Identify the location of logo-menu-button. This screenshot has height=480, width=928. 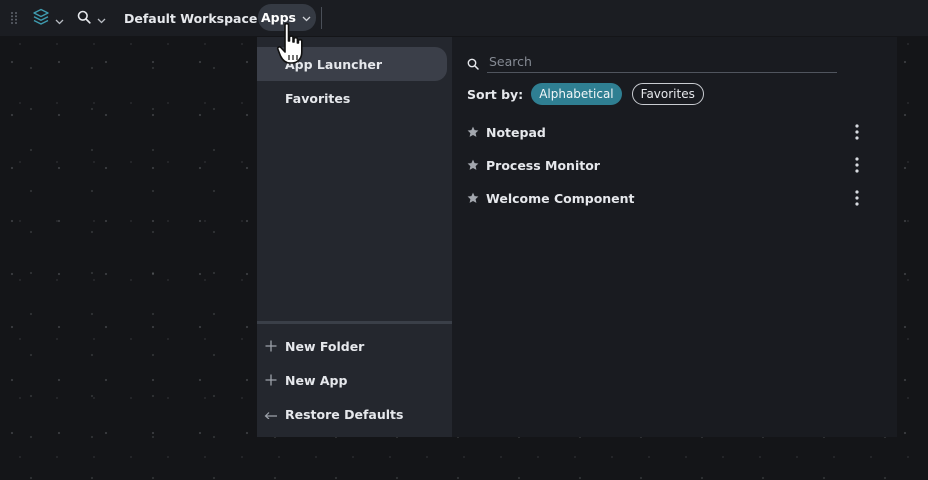
(48, 19).